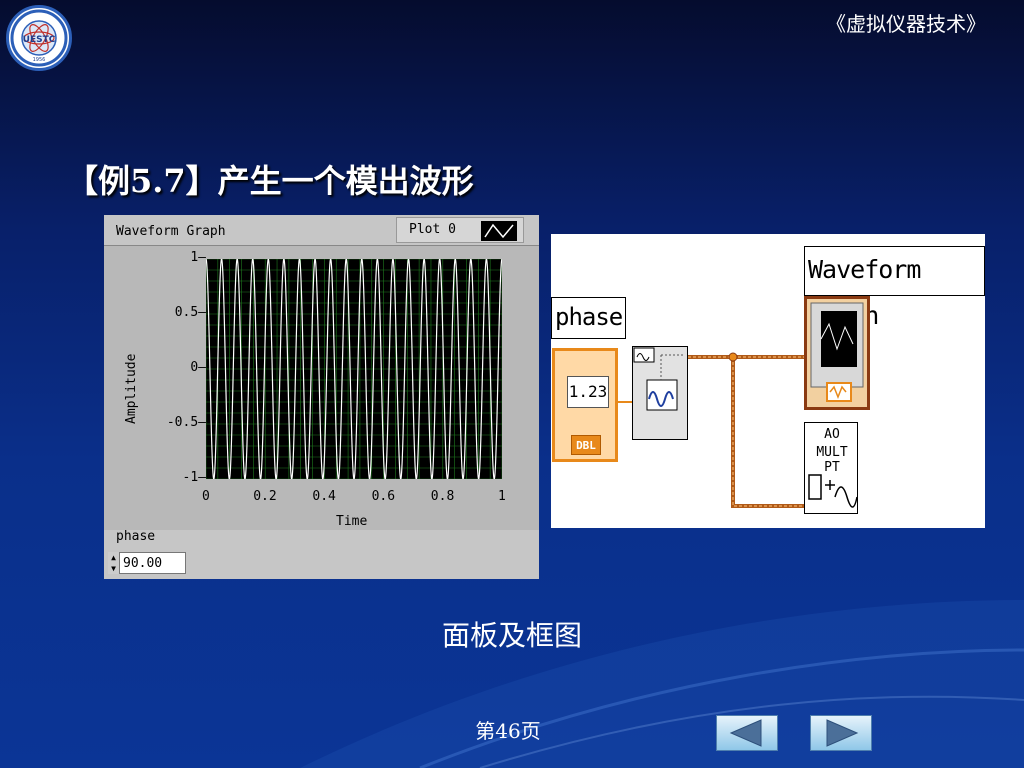  What do you see at coordinates (906, 24) in the screenshot?
I see `course-title: 《虚拟仪器技术》` at bounding box center [906, 24].